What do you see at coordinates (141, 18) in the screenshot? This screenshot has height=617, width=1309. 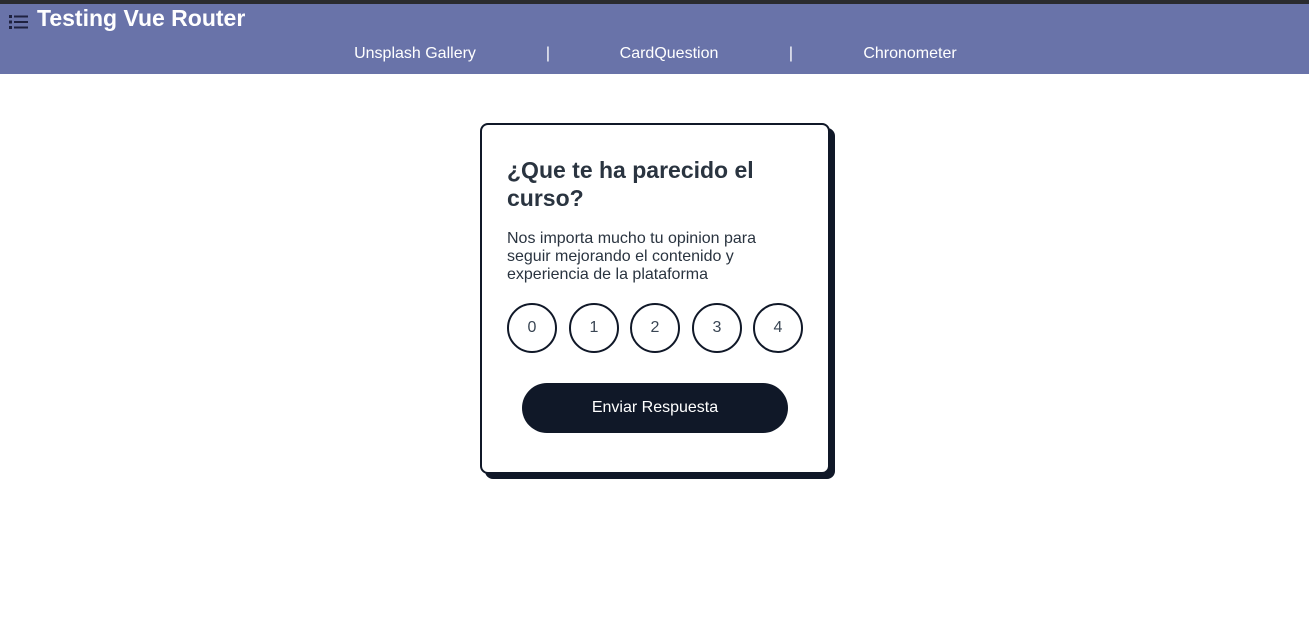 I see `app-title: Testing Vue Router` at bounding box center [141, 18].